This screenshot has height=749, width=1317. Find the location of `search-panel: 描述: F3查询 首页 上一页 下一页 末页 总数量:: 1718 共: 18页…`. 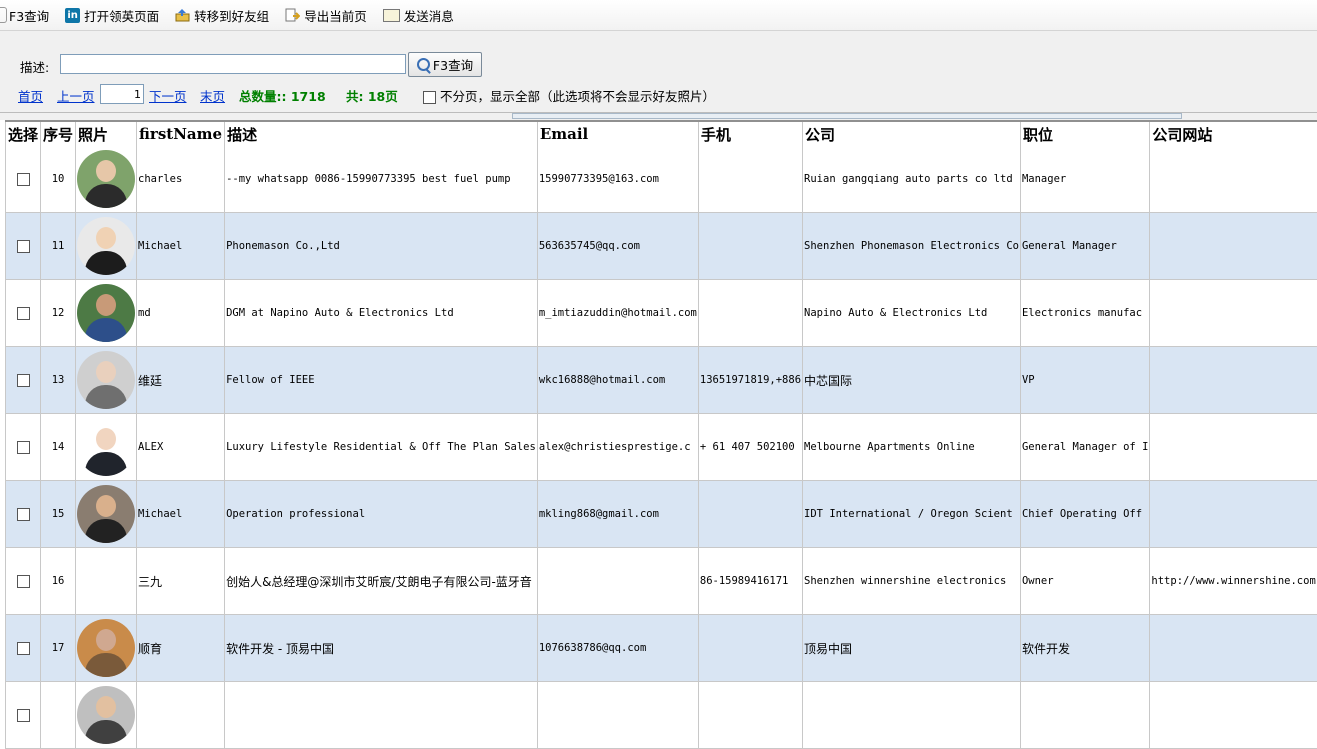

search-panel: 描述: F3查询 首页 上一页 下一页 末页 总数量:: 1718 共: 18页… is located at coordinates (658, 72).